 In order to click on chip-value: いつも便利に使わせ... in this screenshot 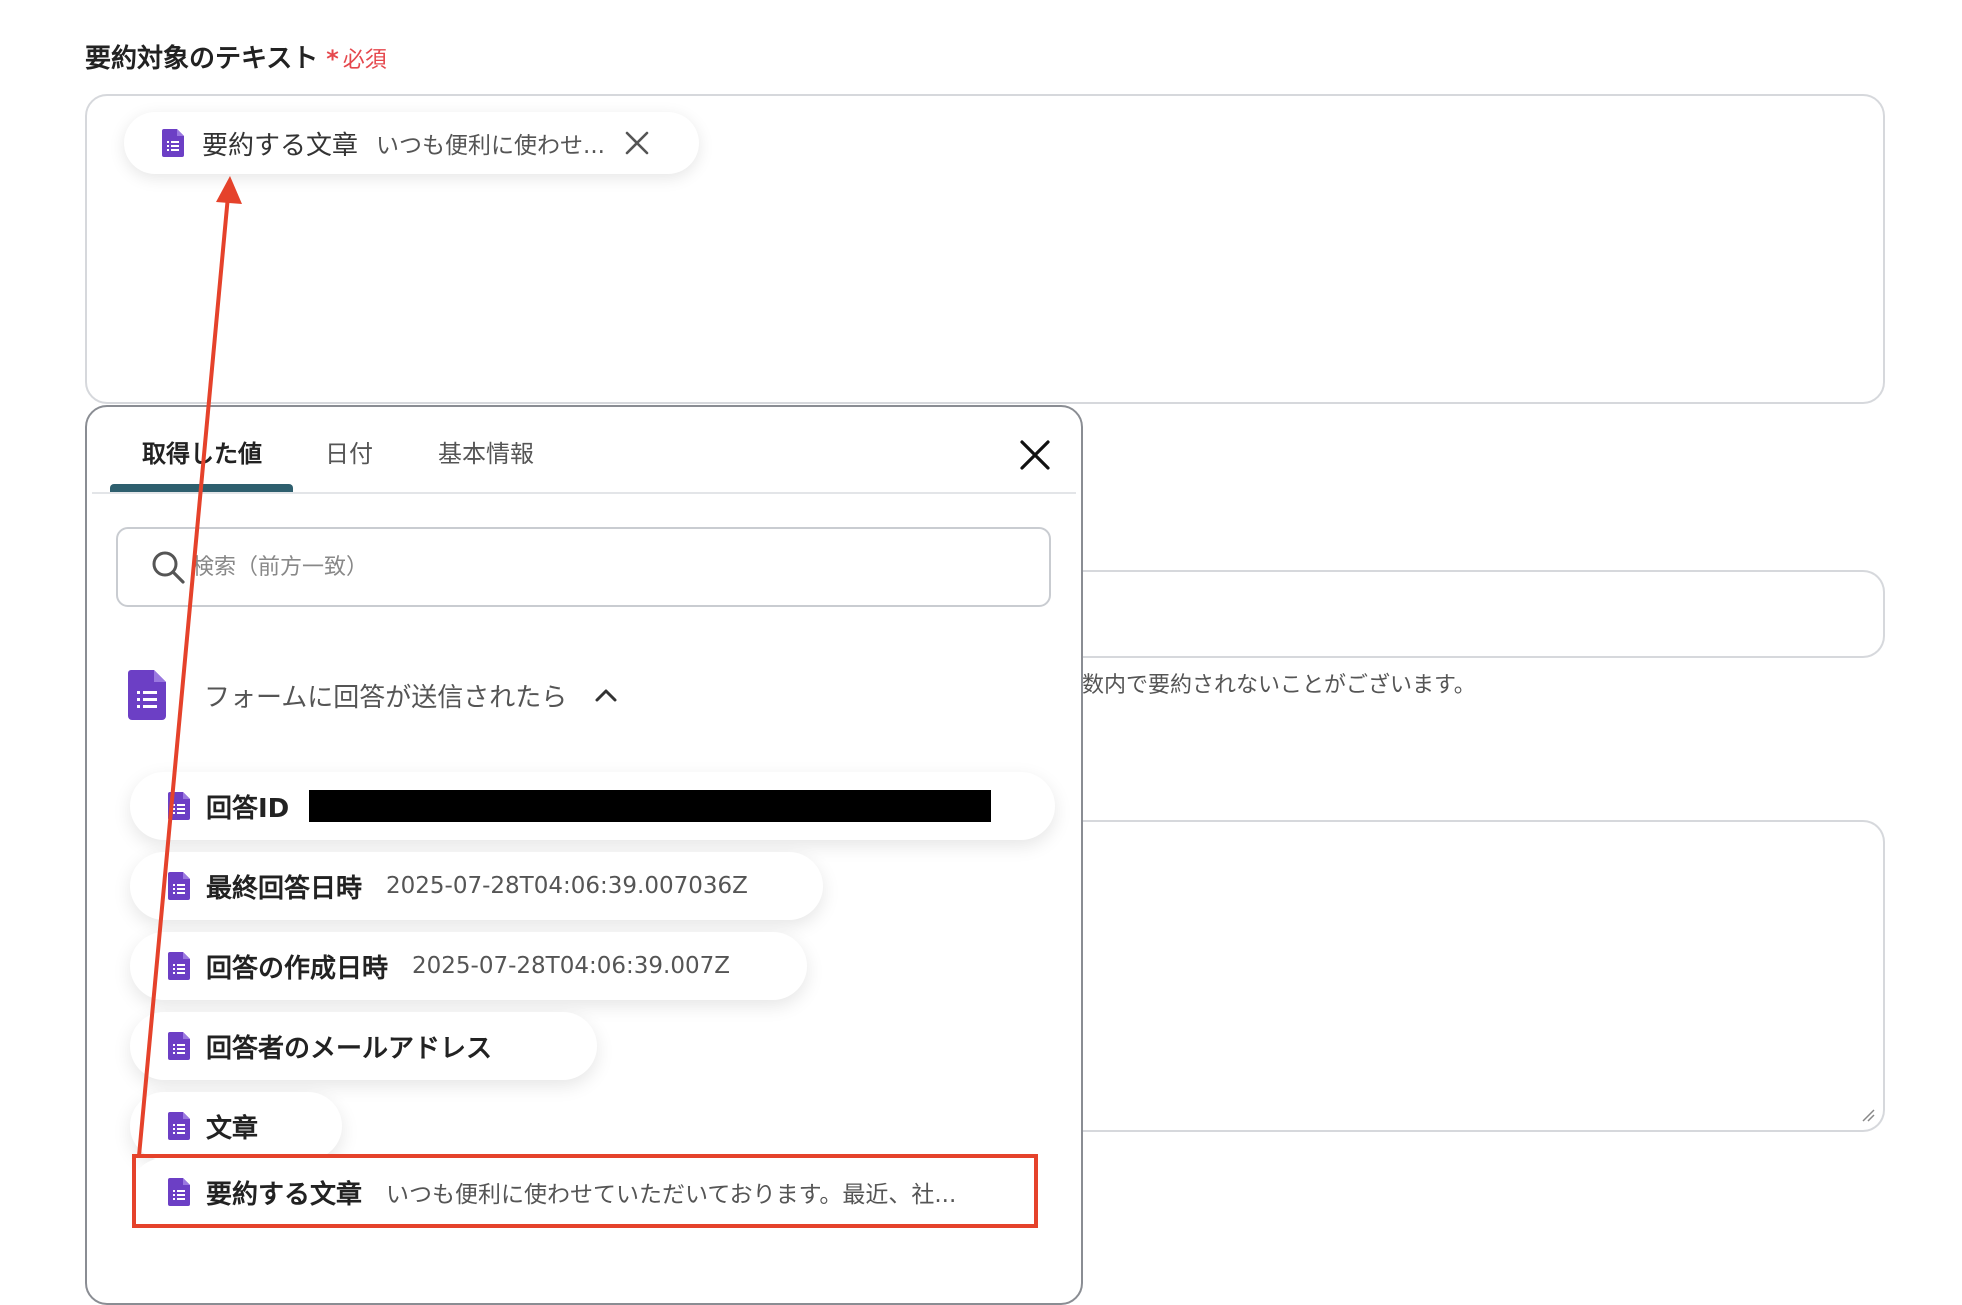, I will do `click(490, 146)`.